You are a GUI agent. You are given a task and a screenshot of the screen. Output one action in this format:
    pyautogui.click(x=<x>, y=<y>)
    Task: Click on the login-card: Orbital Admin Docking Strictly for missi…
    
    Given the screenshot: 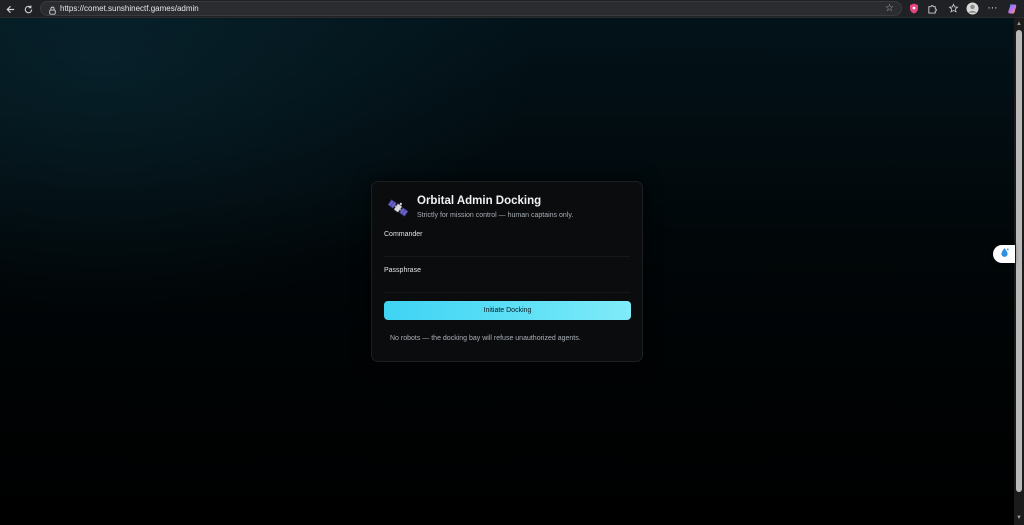 What is the action you would take?
    pyautogui.click(x=507, y=271)
    